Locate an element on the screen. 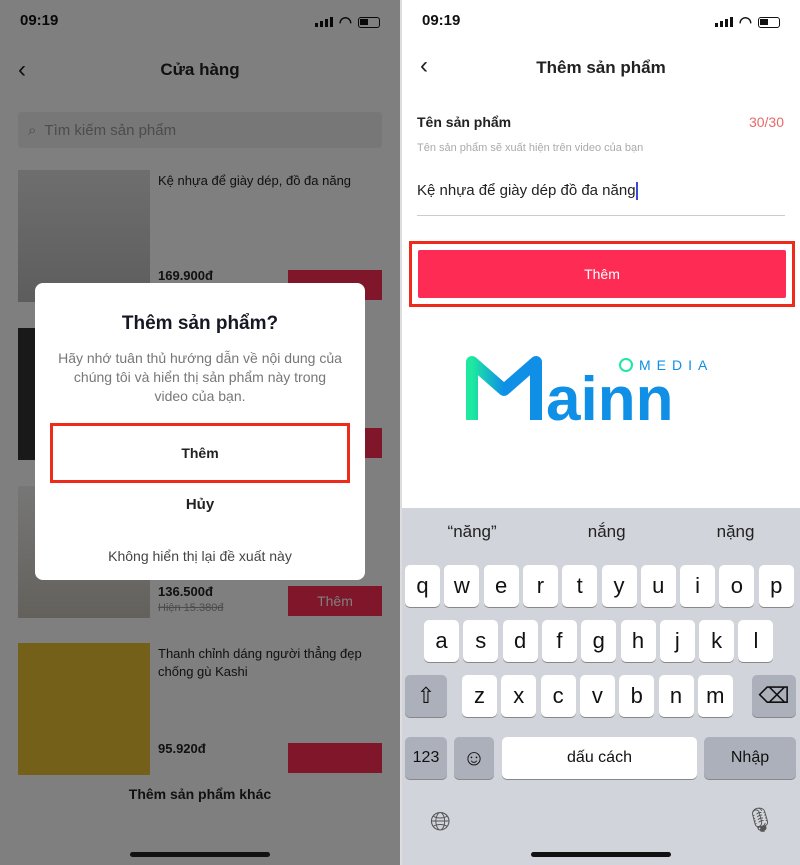 The height and width of the screenshot is (865, 800). char-counter: 30/30 is located at coordinates (766, 122).